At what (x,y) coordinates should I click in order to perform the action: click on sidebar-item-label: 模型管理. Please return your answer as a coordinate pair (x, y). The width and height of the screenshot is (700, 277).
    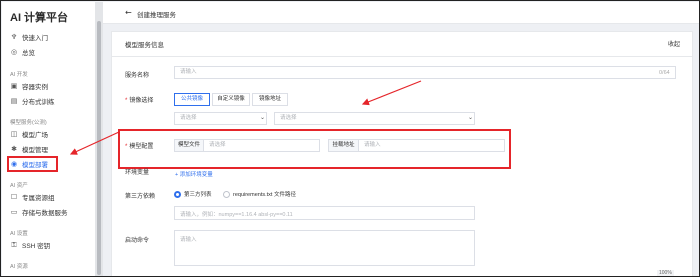
    Looking at the image, I should click on (35, 150).